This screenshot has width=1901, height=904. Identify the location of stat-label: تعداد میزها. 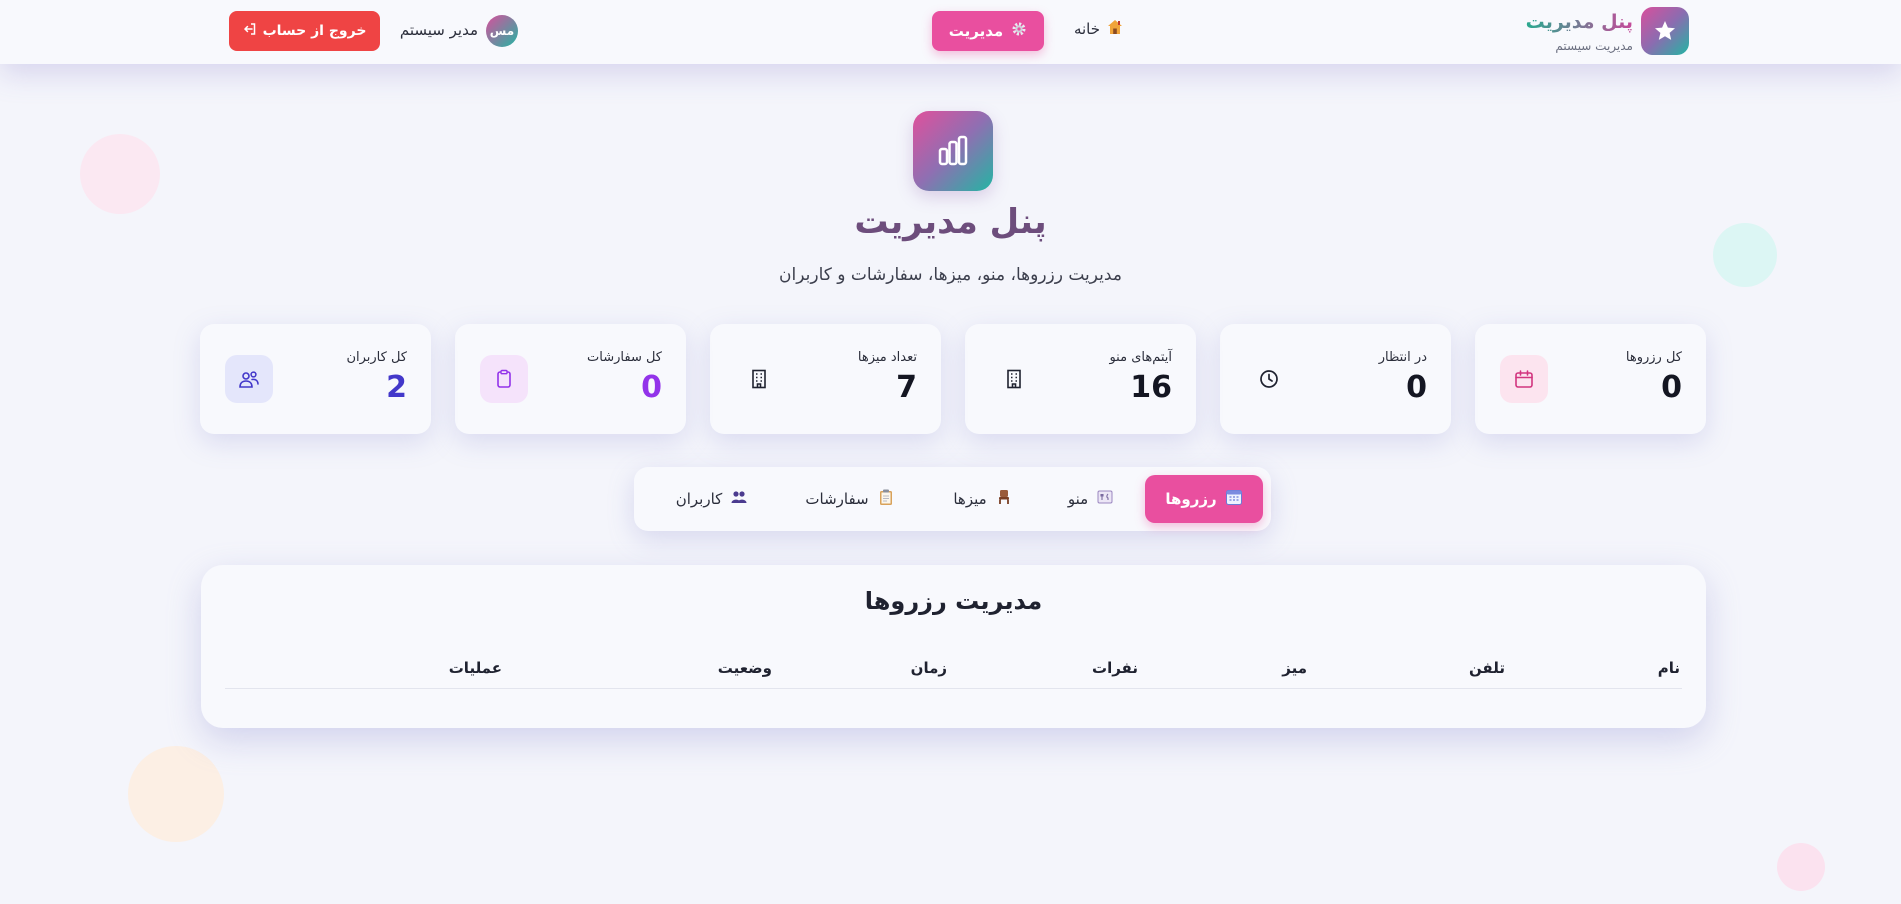
(887, 357).